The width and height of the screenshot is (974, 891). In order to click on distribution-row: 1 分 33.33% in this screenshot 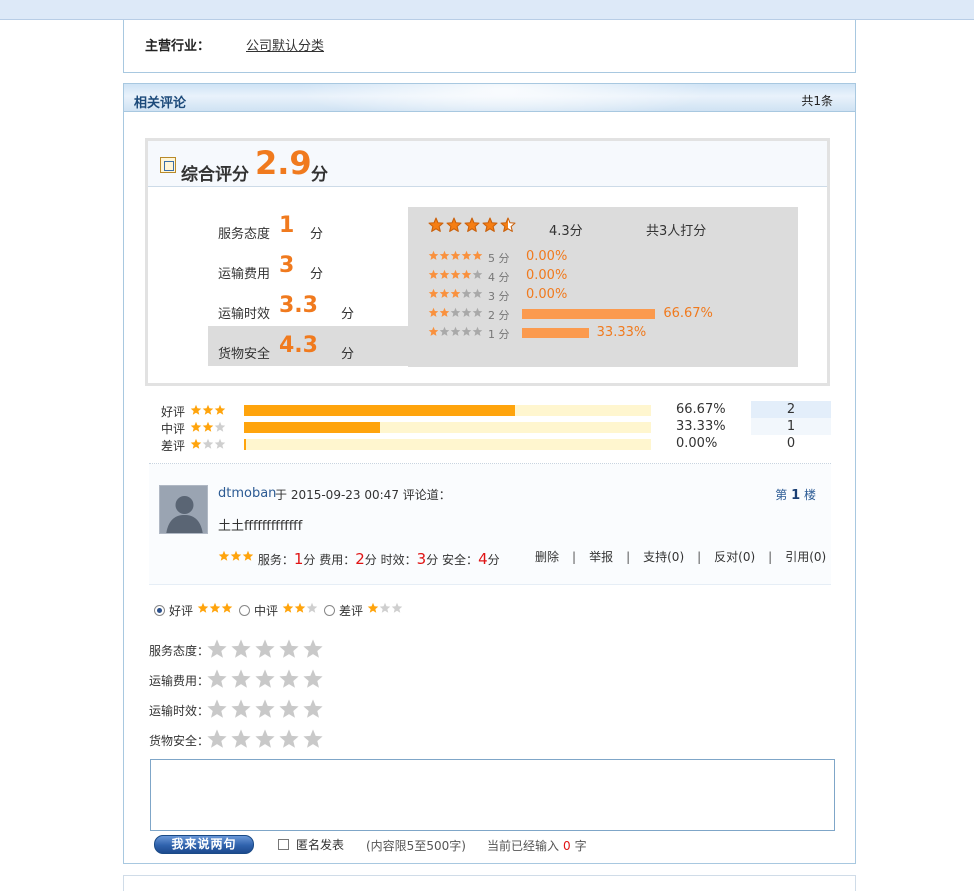, I will do `click(613, 333)`.